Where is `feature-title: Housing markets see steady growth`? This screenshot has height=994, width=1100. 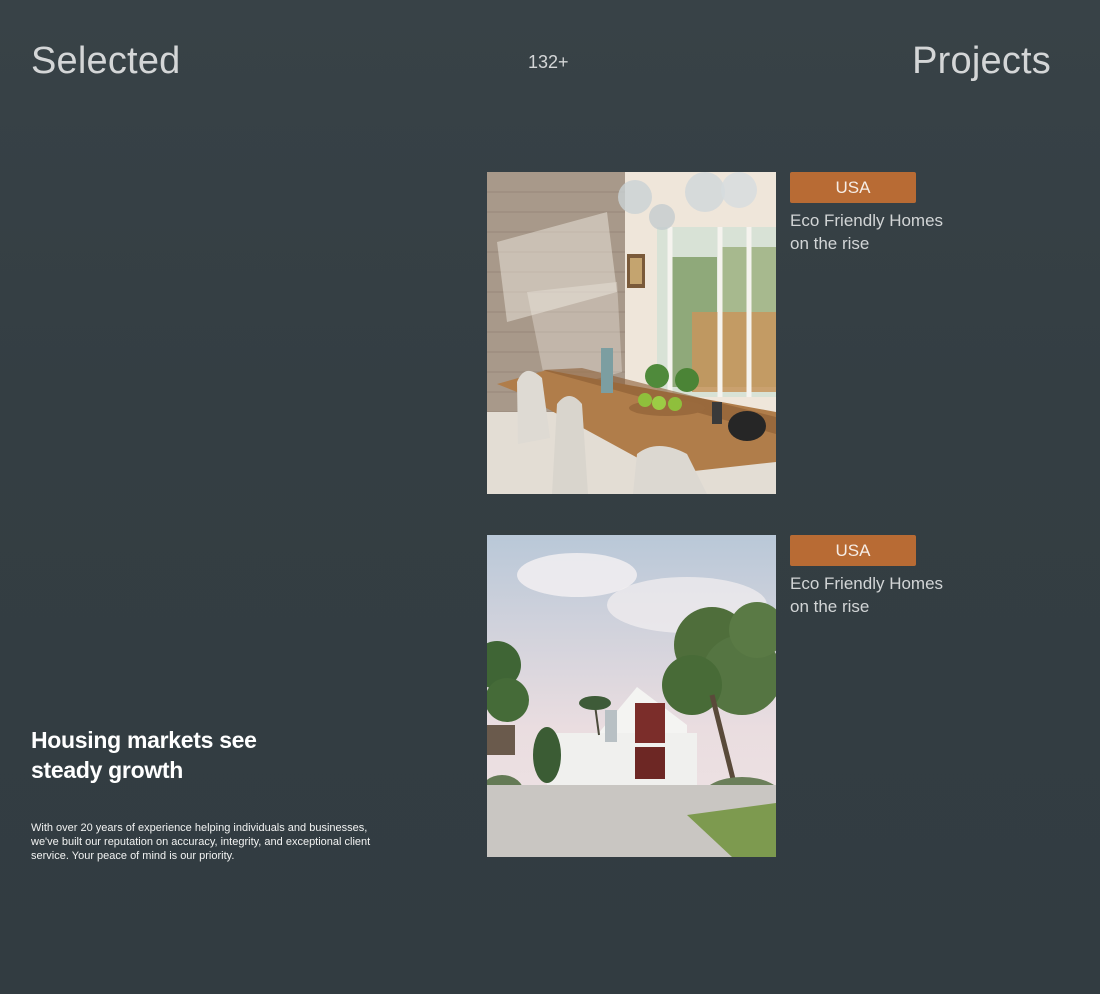 feature-title: Housing markets see steady growth is located at coordinates (144, 755).